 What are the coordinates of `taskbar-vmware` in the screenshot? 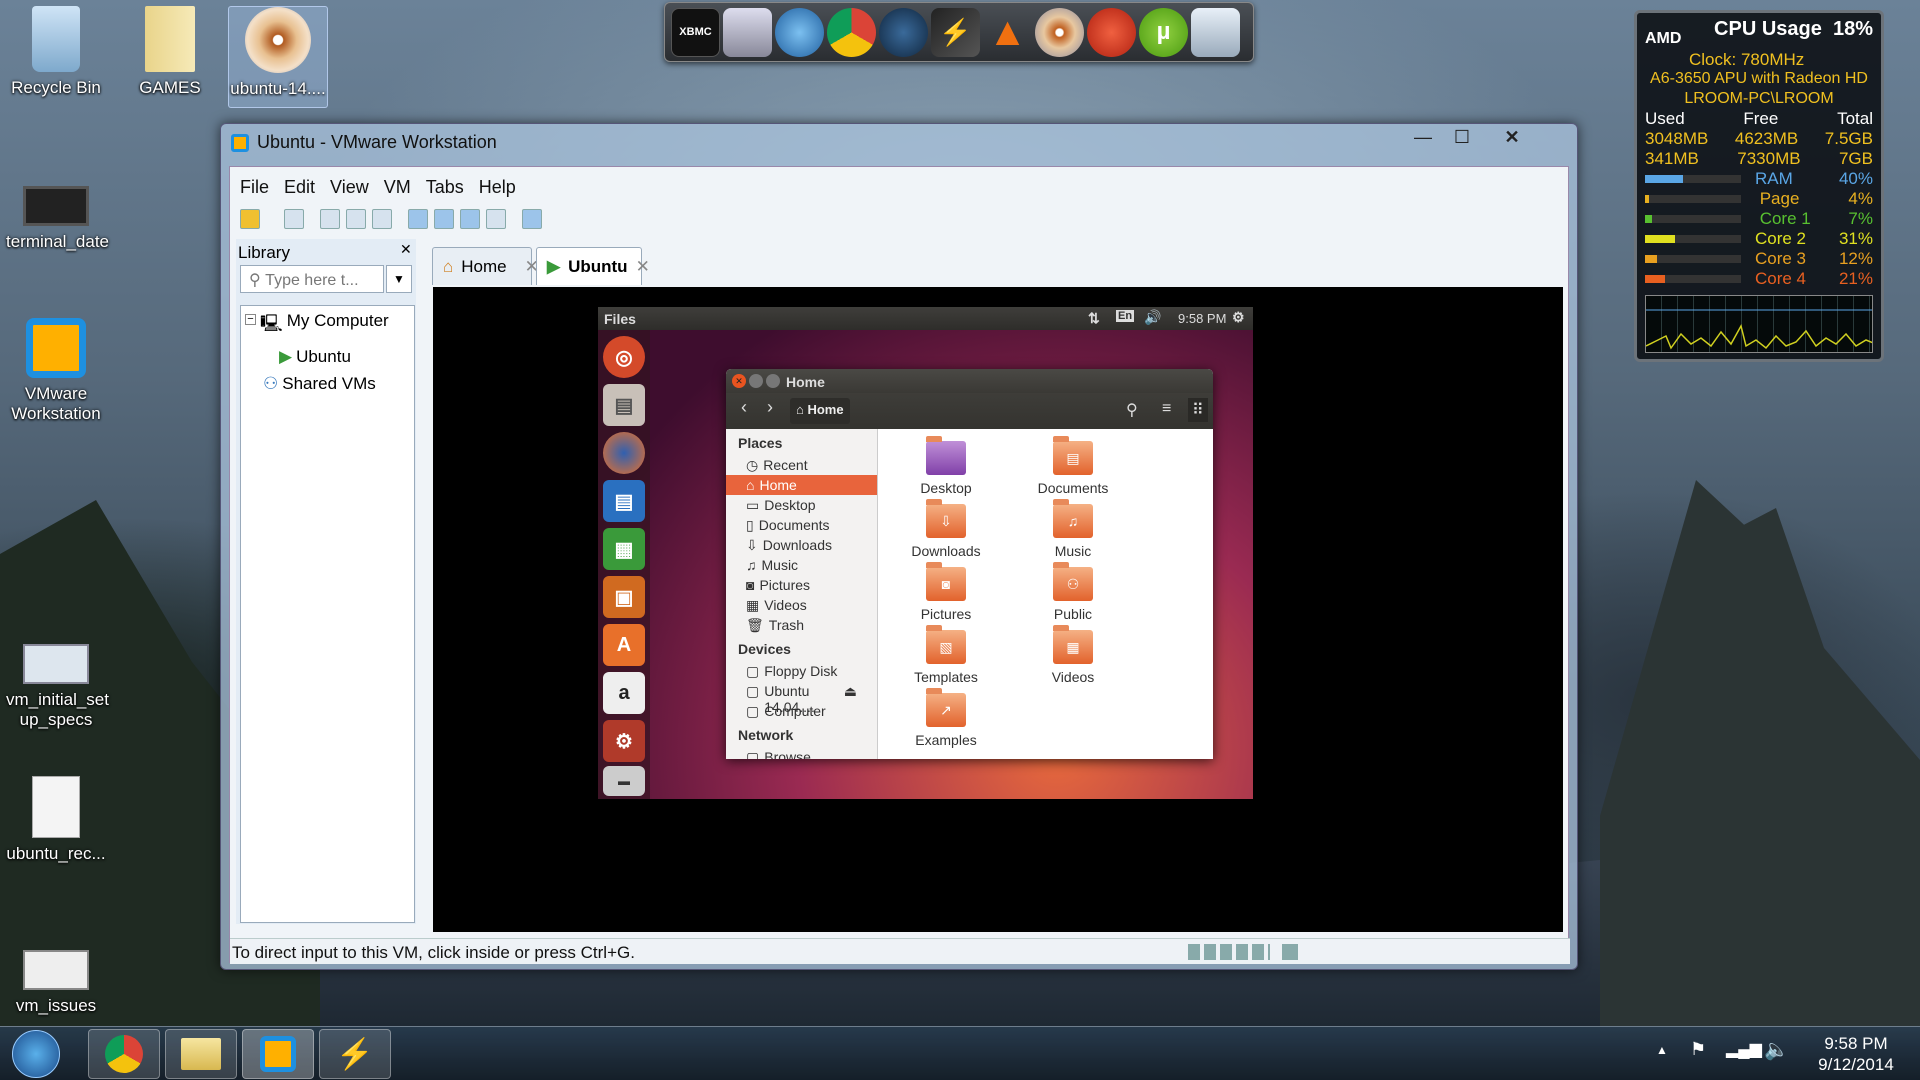 It's located at (278, 1054).